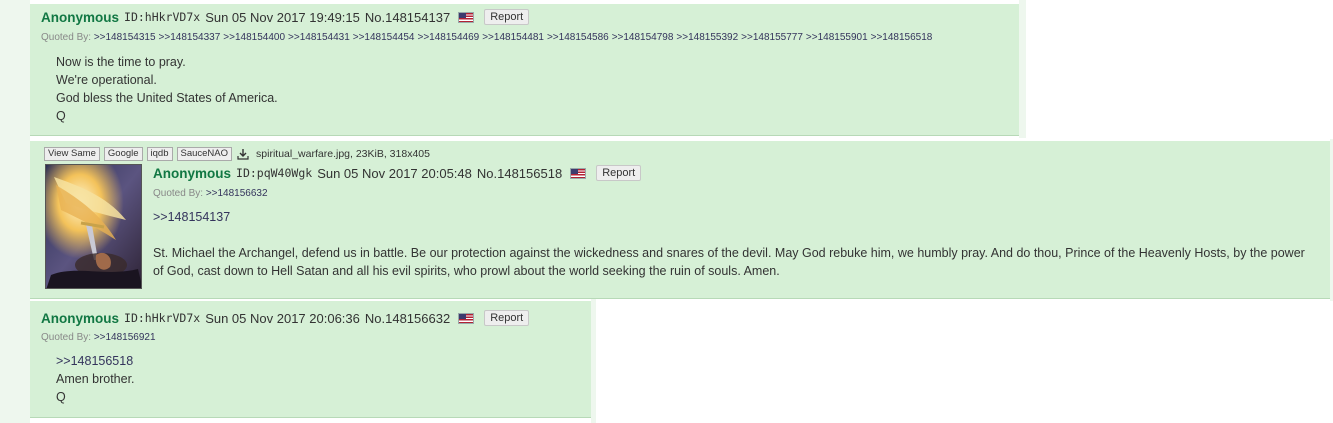 This screenshot has width=1333, height=423. I want to click on post-body: >>148156518 Amen brother. Q, so click(95, 379).